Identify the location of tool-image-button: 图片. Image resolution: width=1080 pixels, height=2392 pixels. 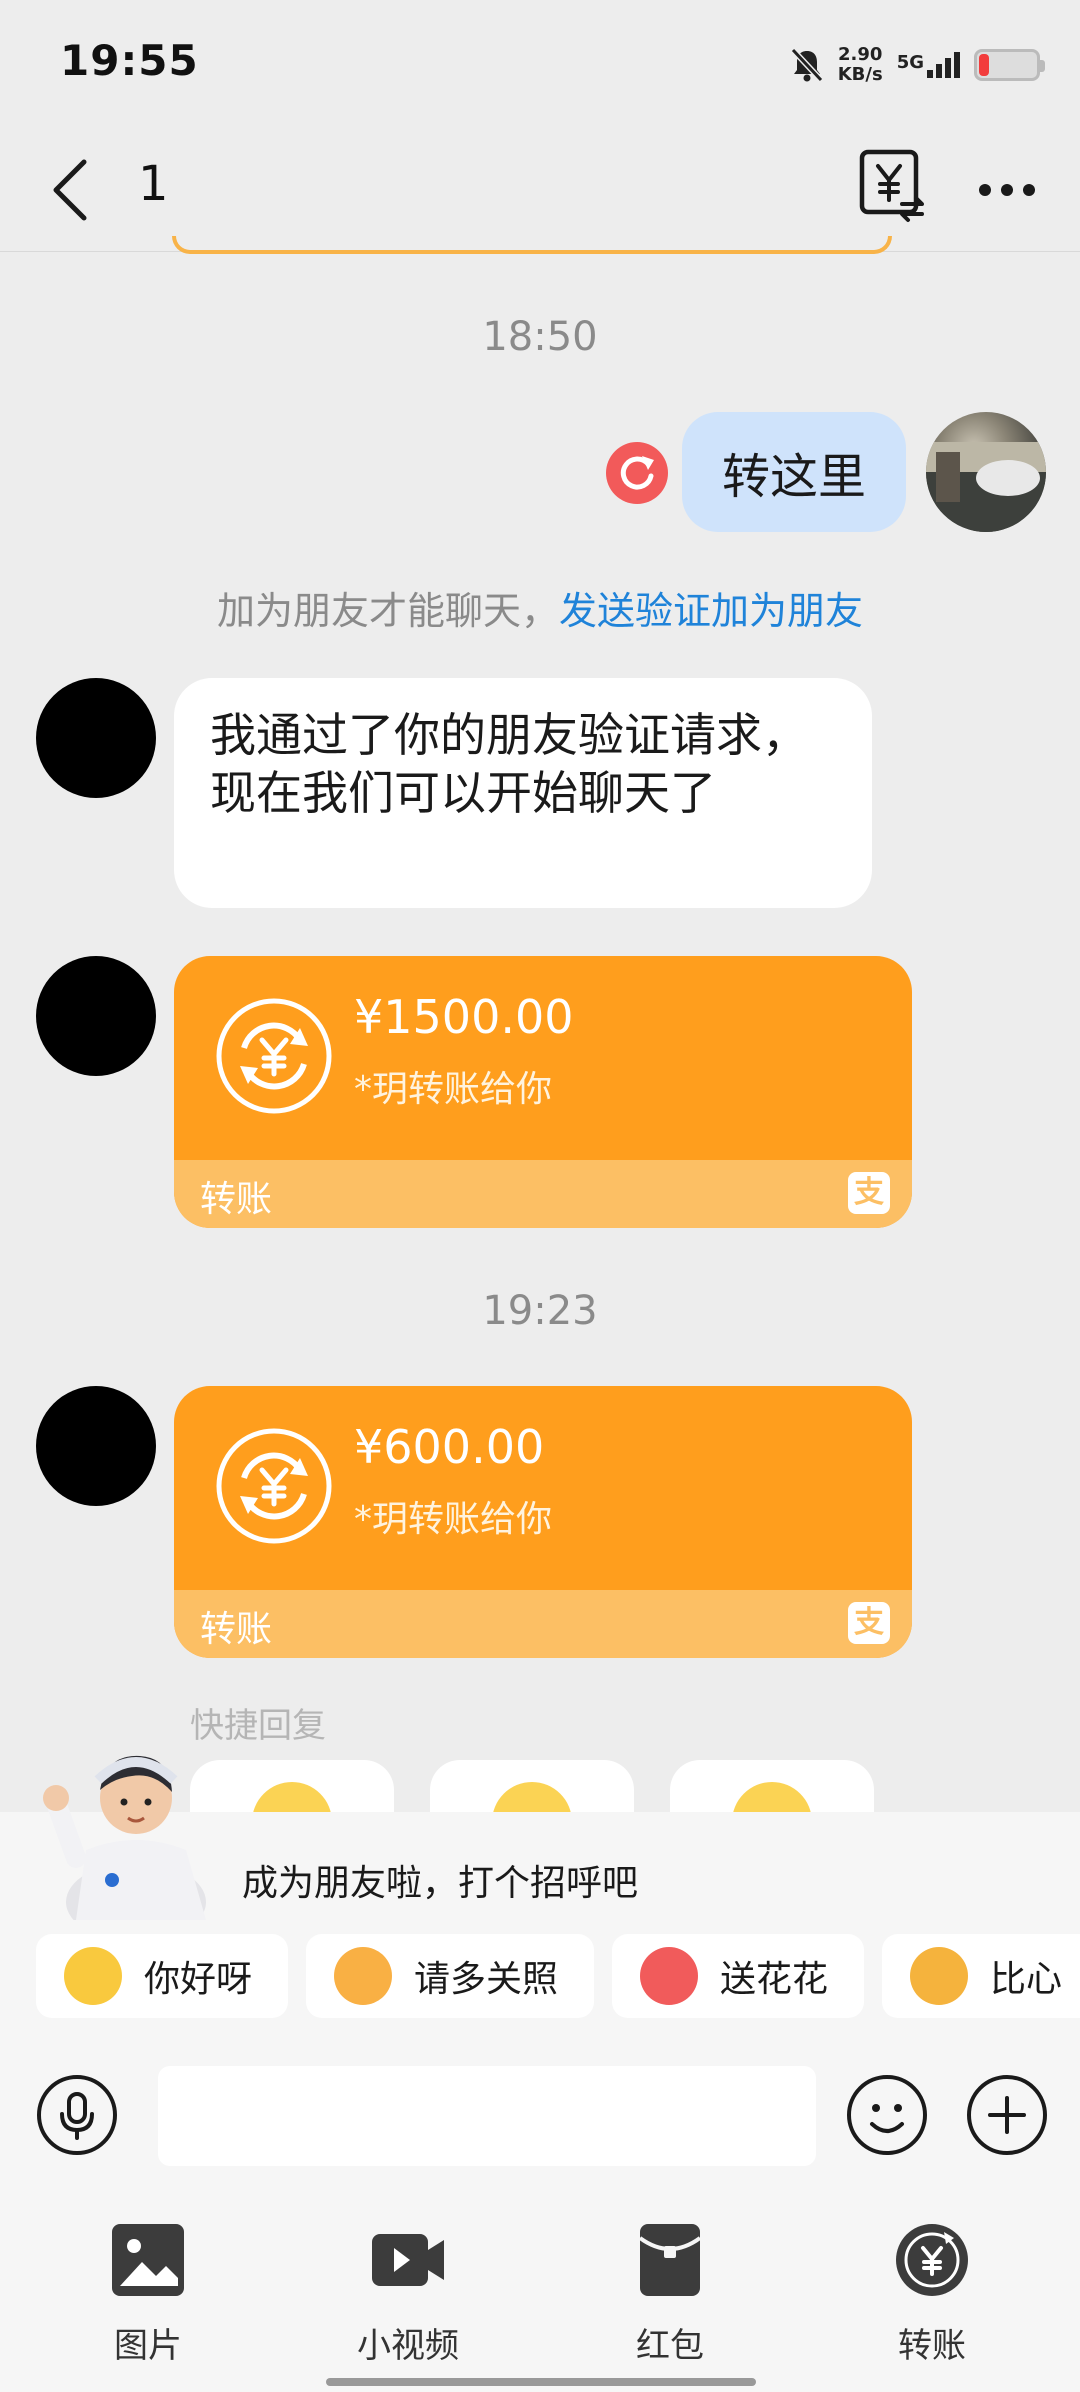
(148, 2295).